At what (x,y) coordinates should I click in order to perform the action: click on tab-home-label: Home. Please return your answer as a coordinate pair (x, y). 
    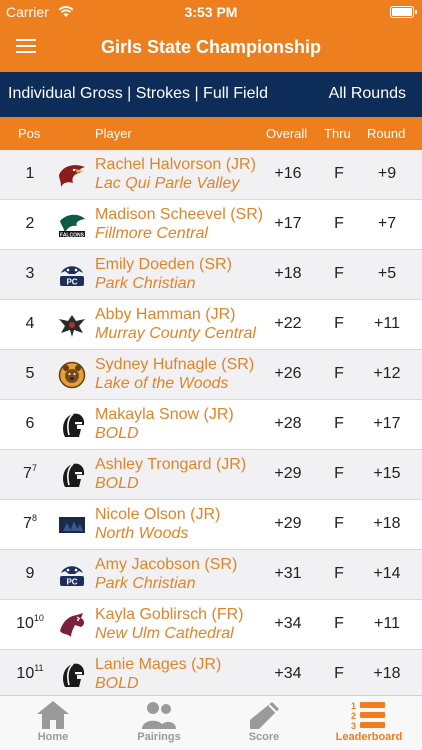
    Looking at the image, I should click on (53, 737).